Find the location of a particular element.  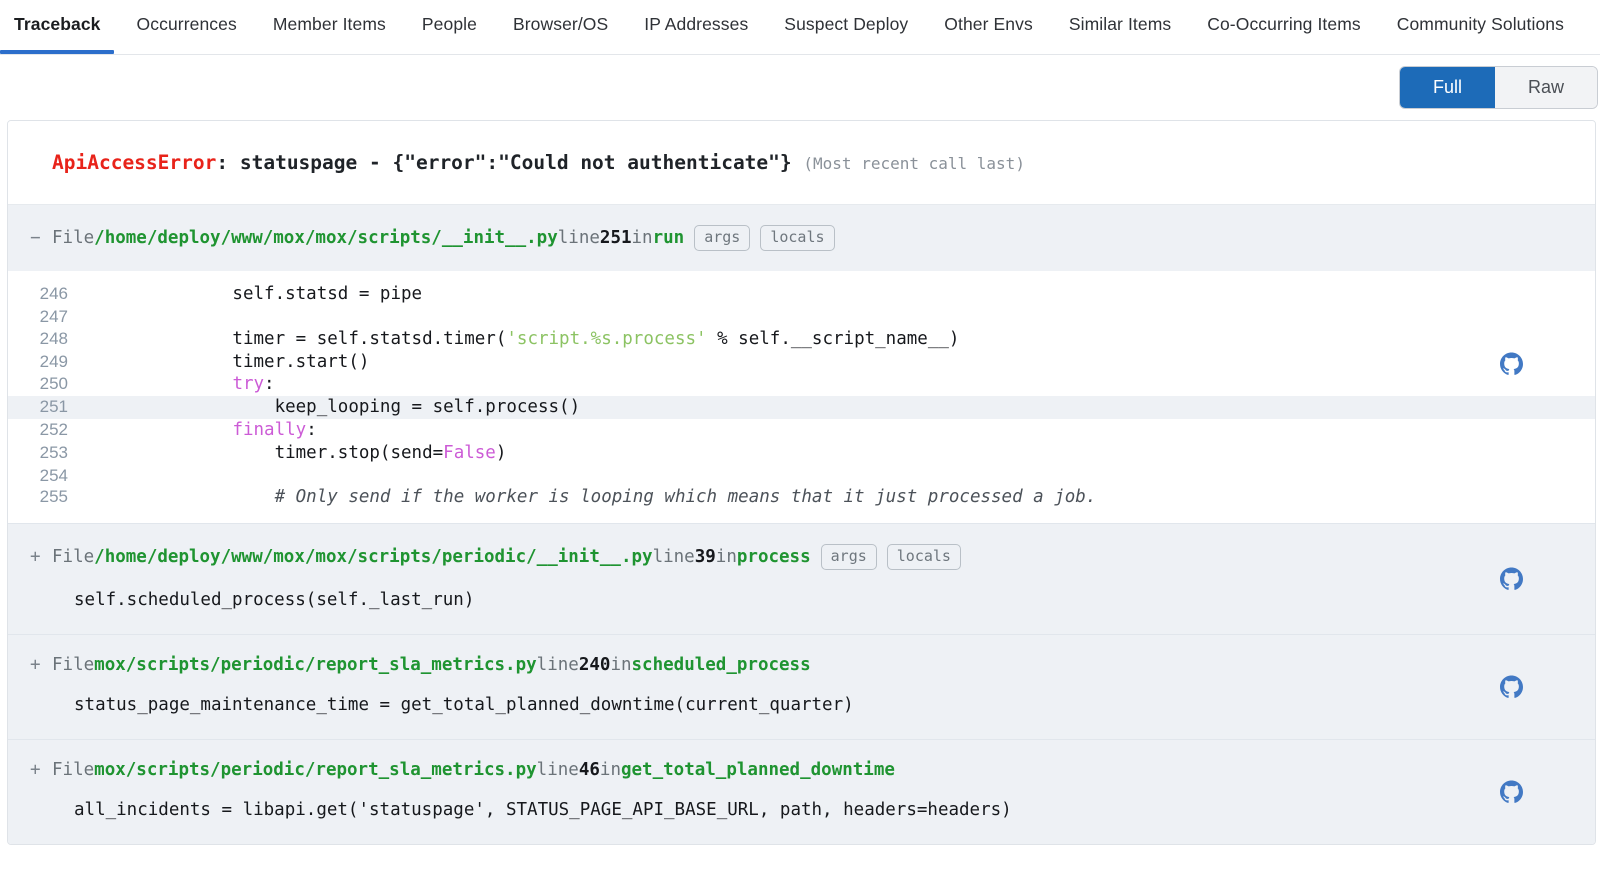

tab-co-occurring-items: Co-Occurring Items is located at coordinates (1284, 26).